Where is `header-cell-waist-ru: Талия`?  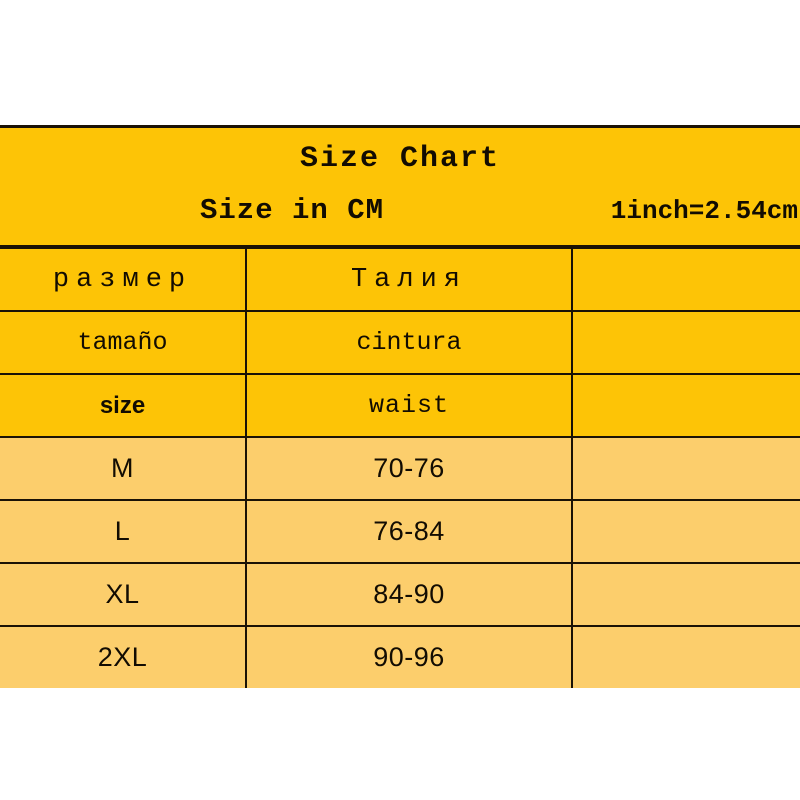
header-cell-waist-ru: Талия is located at coordinates (409, 279).